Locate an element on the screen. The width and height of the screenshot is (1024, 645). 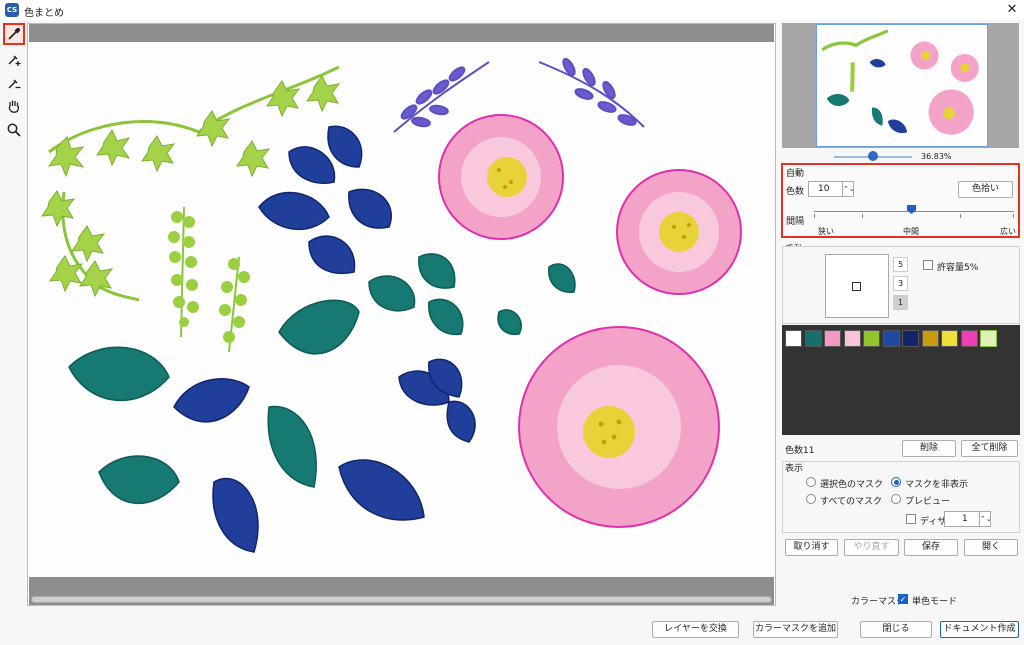
canvas-margin-top is located at coordinates (401, 33).